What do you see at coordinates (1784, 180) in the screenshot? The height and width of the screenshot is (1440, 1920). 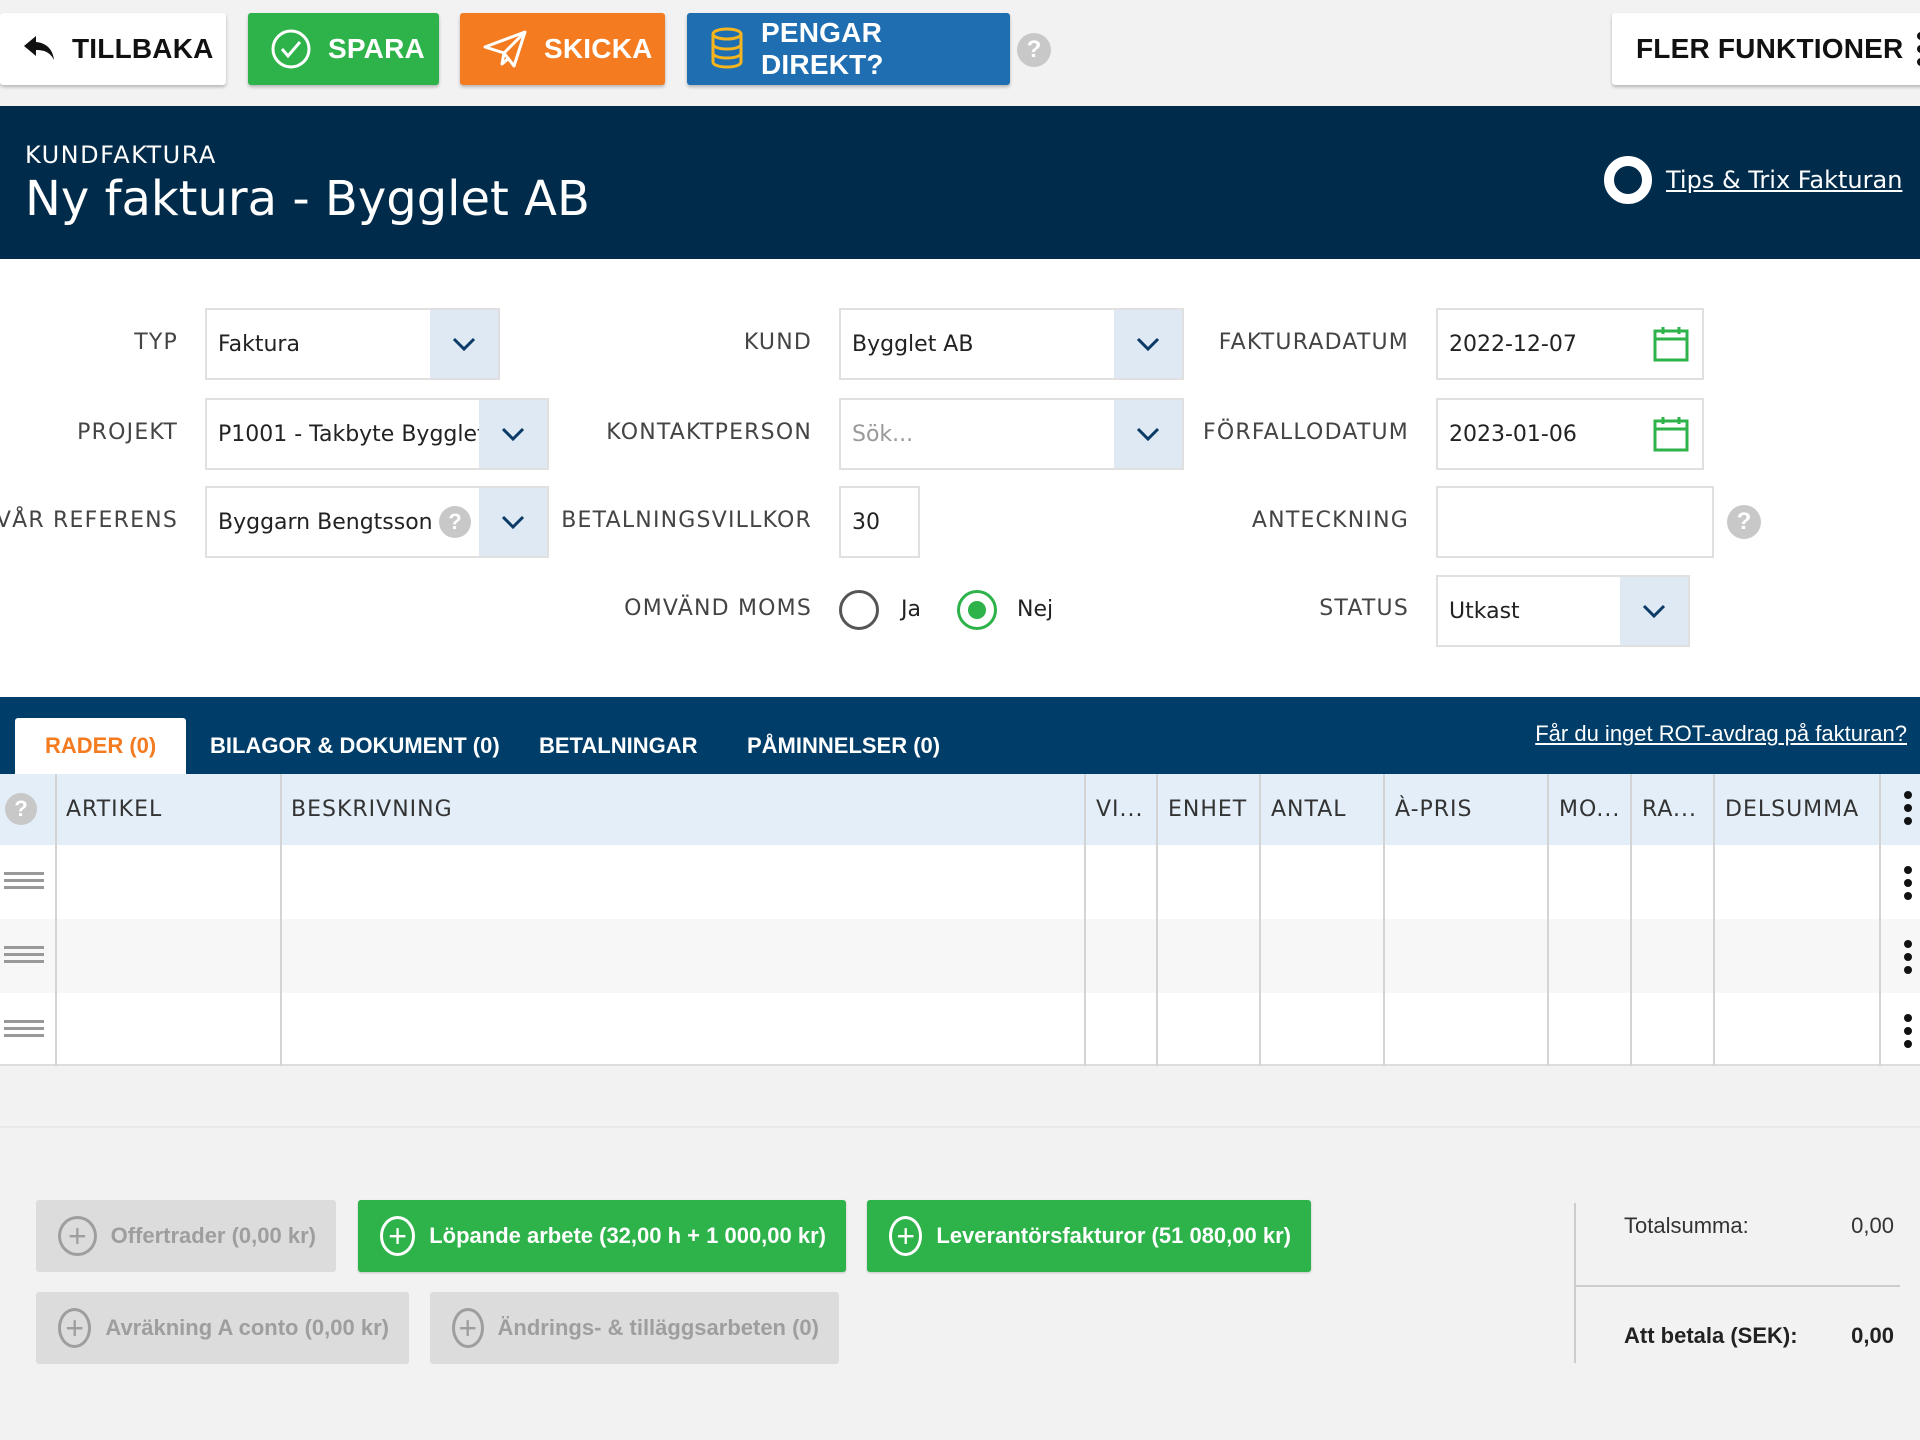 I see `tips-link: Tips & Trix Fakturan` at bounding box center [1784, 180].